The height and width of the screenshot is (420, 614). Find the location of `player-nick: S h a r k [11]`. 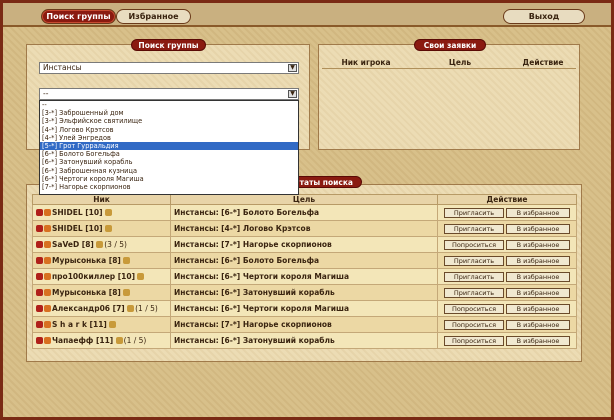

player-nick: S h a r k [11] is located at coordinates (79, 324).